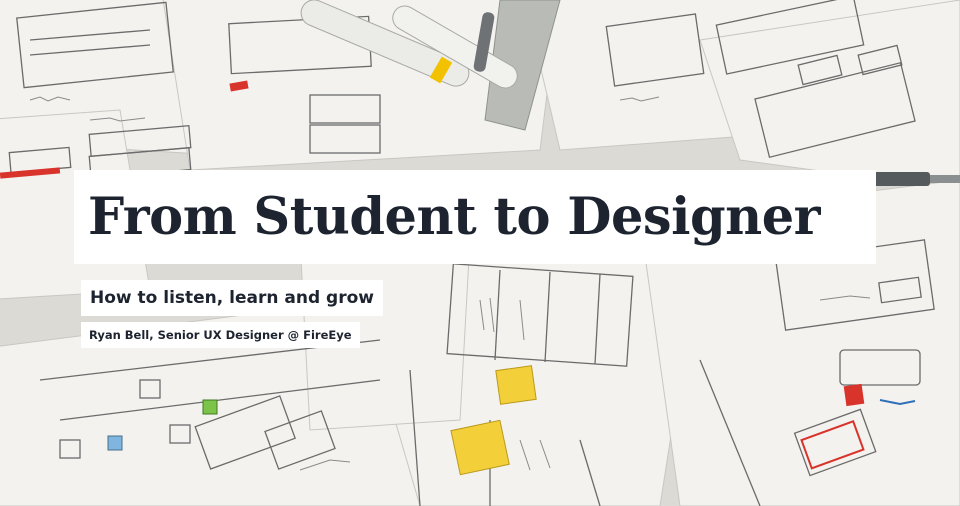 The image size is (960, 506). I want to click on subtitle-banner: How to listen, learn and grow, so click(232, 298).